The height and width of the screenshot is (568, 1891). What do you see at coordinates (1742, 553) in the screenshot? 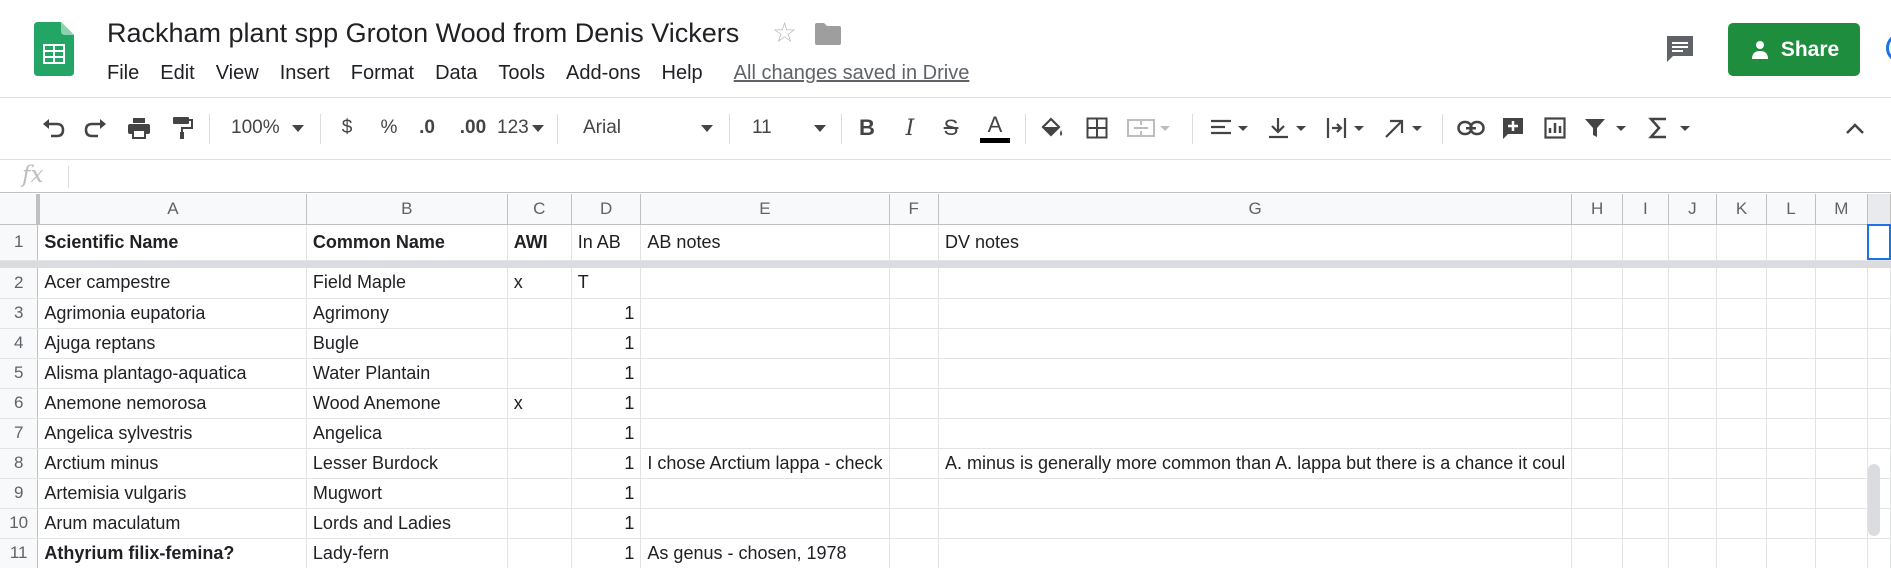
I see `cell-k11` at bounding box center [1742, 553].